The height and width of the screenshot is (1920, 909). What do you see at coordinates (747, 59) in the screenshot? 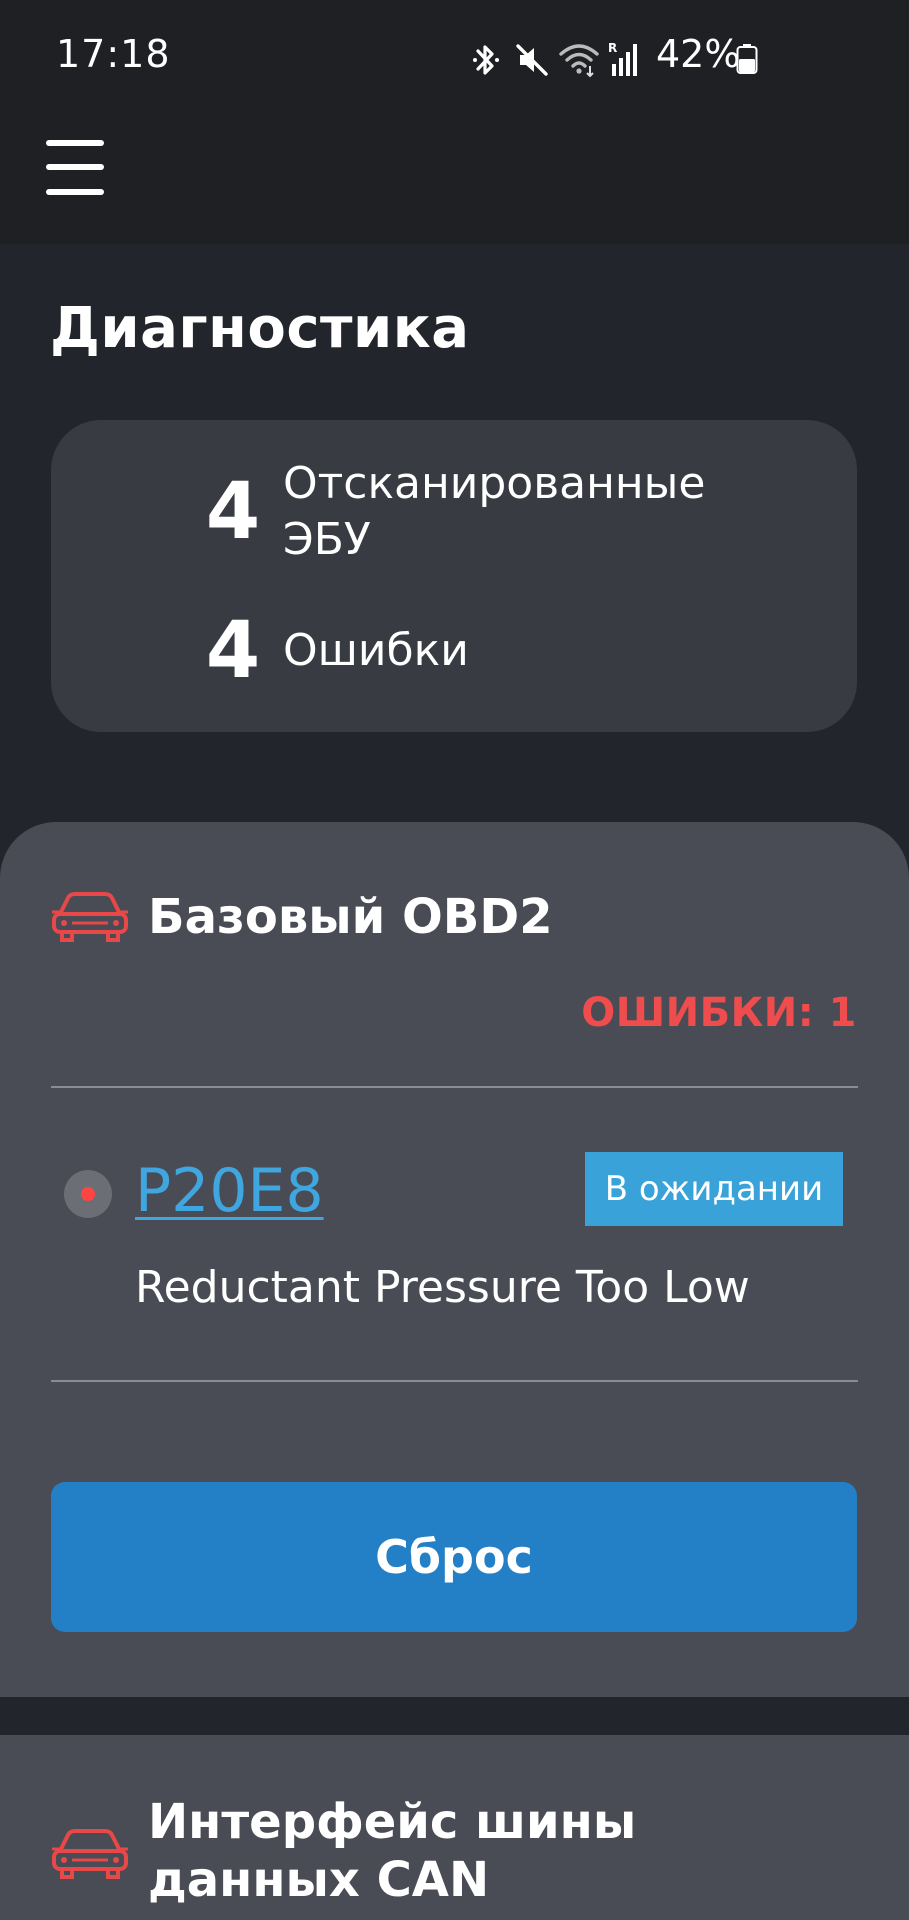
I see `battery-icon` at bounding box center [747, 59].